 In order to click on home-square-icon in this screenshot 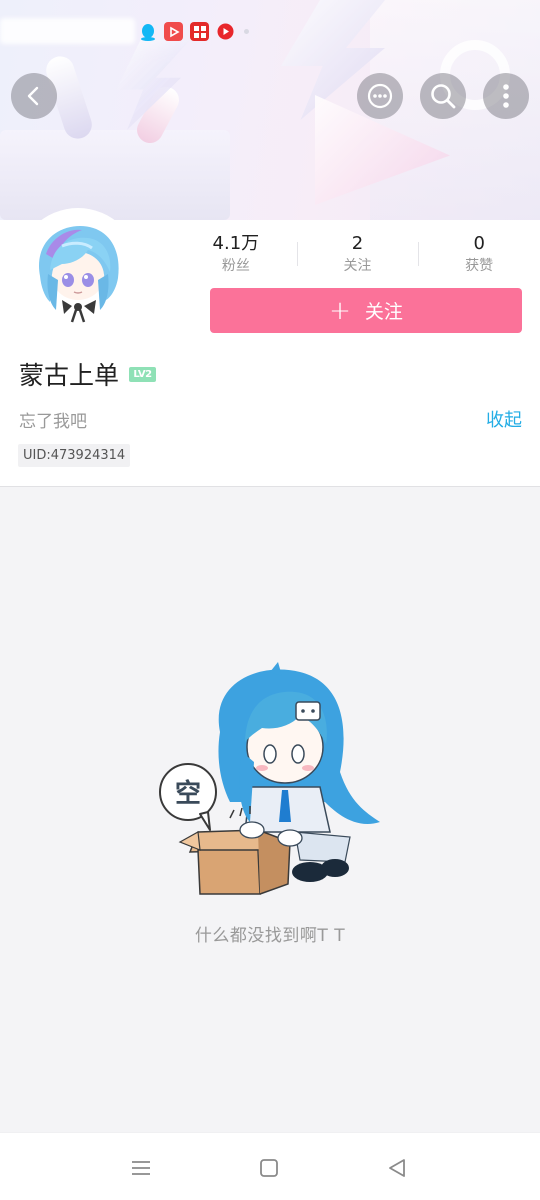, I will do `click(269, 1168)`.